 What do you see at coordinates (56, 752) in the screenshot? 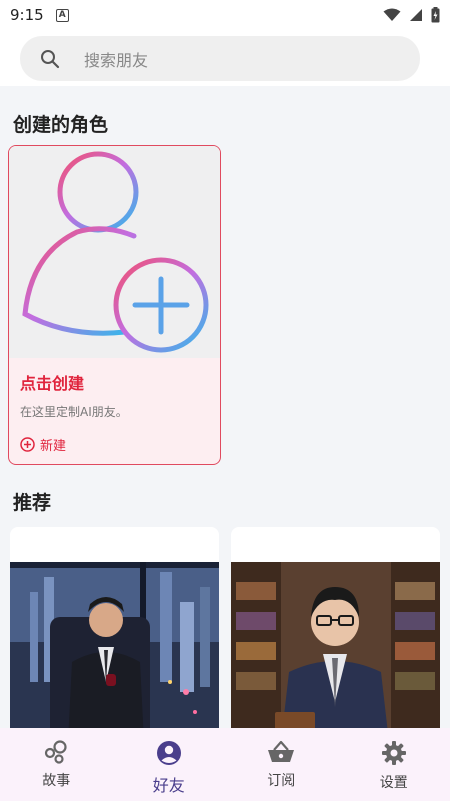
I see `story-icon` at bounding box center [56, 752].